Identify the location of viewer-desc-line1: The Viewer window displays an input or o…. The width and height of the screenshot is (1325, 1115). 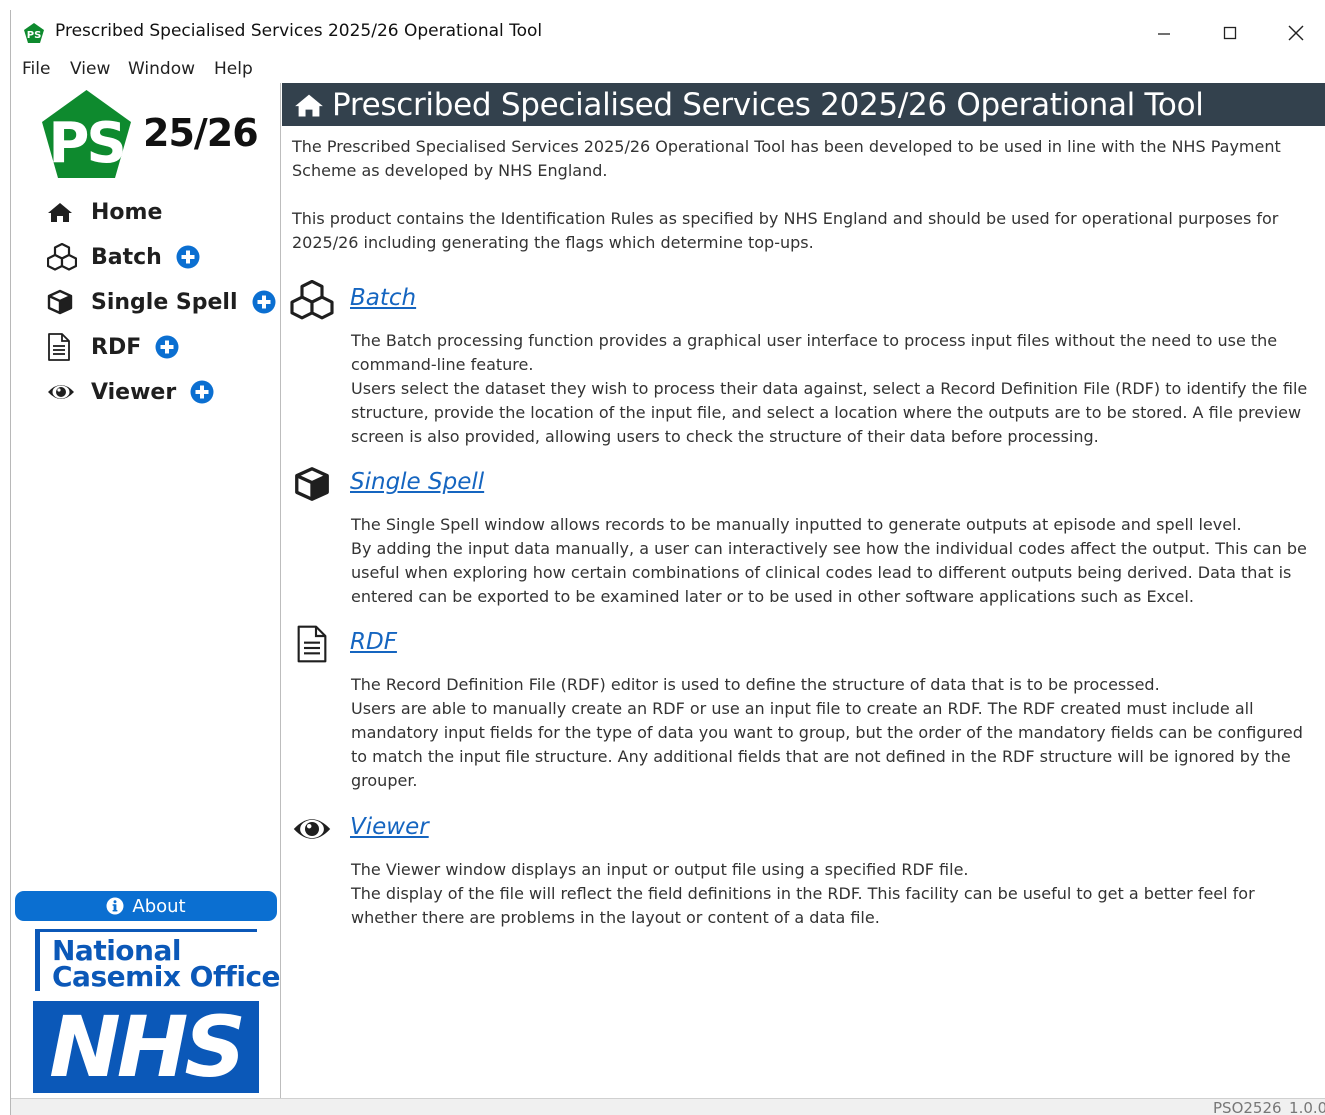
(660, 869).